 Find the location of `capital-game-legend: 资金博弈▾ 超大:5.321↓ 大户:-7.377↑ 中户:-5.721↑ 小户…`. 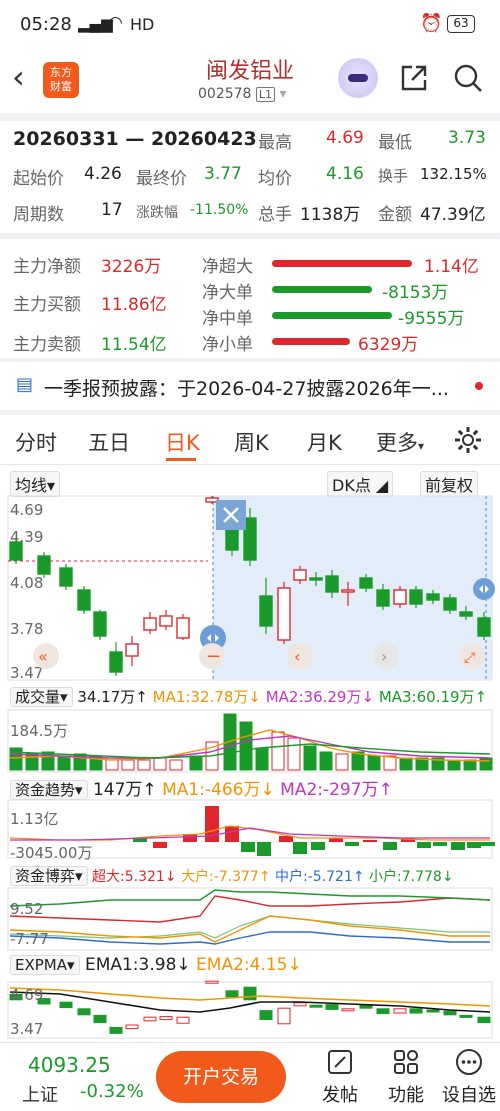

capital-game-legend: 资金博弈▾ 超大:5.321↓ 大户:-7.377↑ 中户:-5.721↑ 小户… is located at coordinates (255, 875).